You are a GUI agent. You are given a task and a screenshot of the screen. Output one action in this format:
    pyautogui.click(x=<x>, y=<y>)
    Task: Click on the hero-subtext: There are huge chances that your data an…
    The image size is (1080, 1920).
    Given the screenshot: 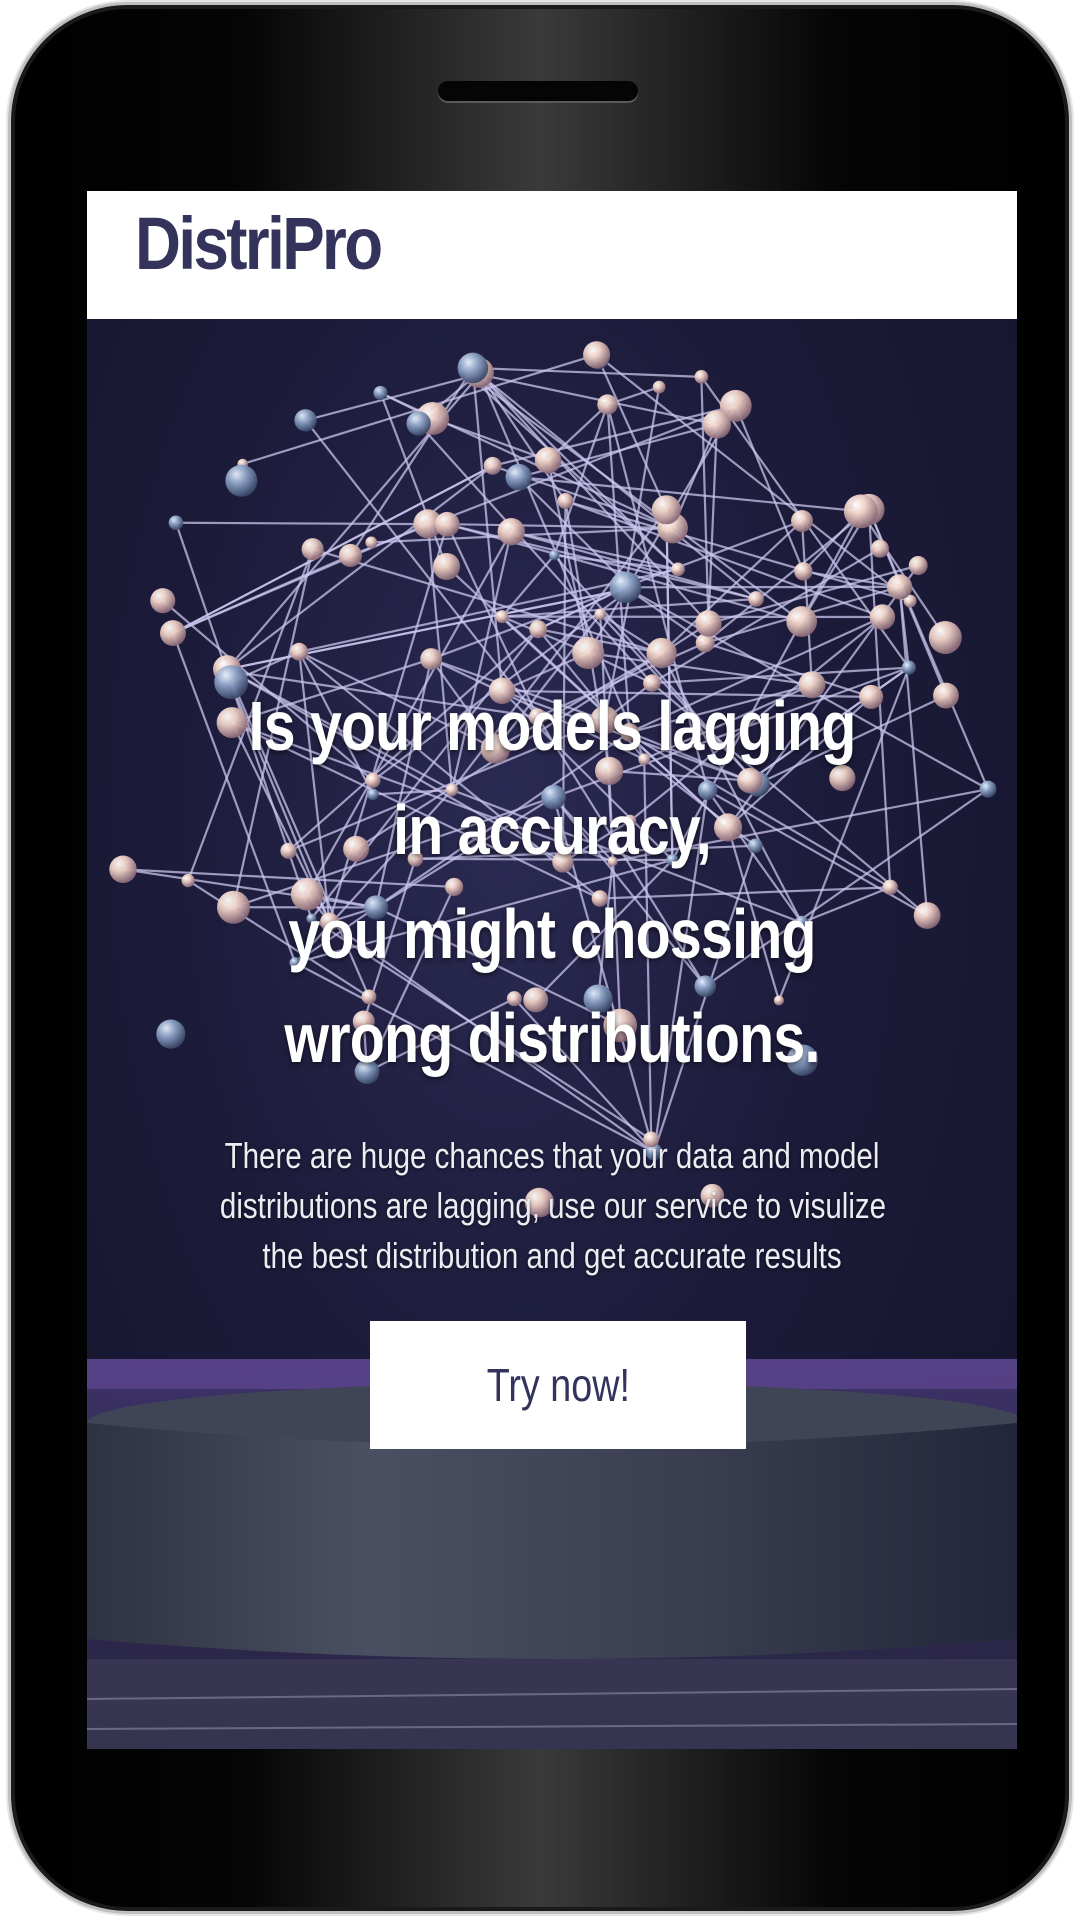 What is the action you would take?
    pyautogui.click(x=552, y=1206)
    